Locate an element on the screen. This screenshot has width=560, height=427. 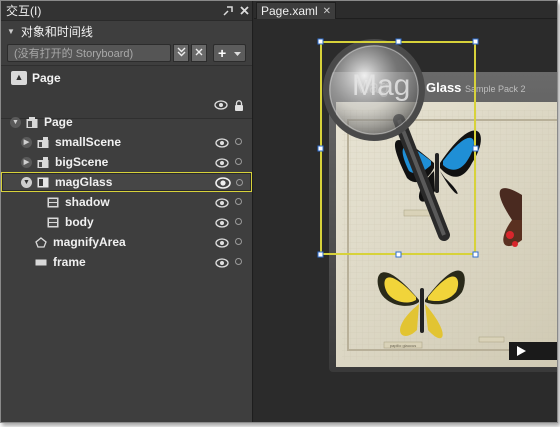
scope-label: Page is located at coordinates (46, 78).